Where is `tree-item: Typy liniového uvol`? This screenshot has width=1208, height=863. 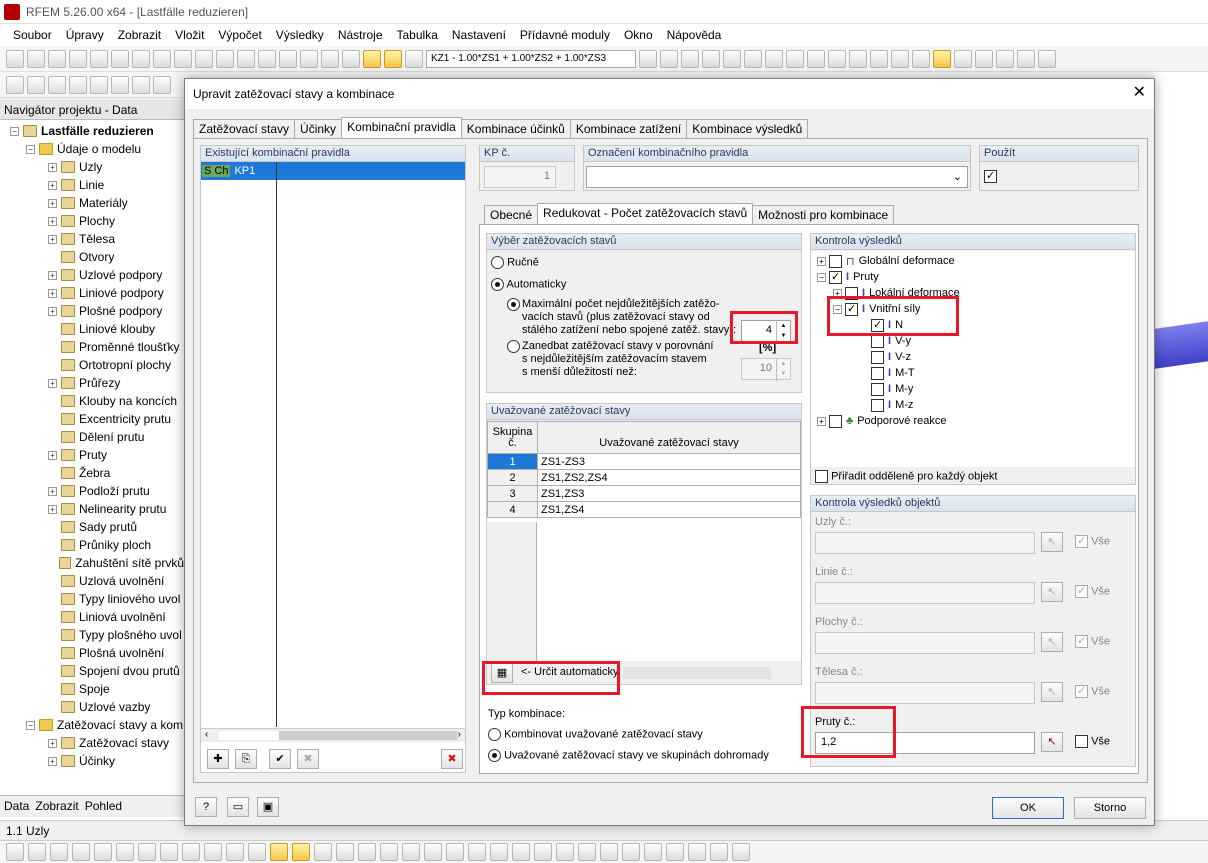
tree-item: Typy liniového uvol is located at coordinates (92, 599).